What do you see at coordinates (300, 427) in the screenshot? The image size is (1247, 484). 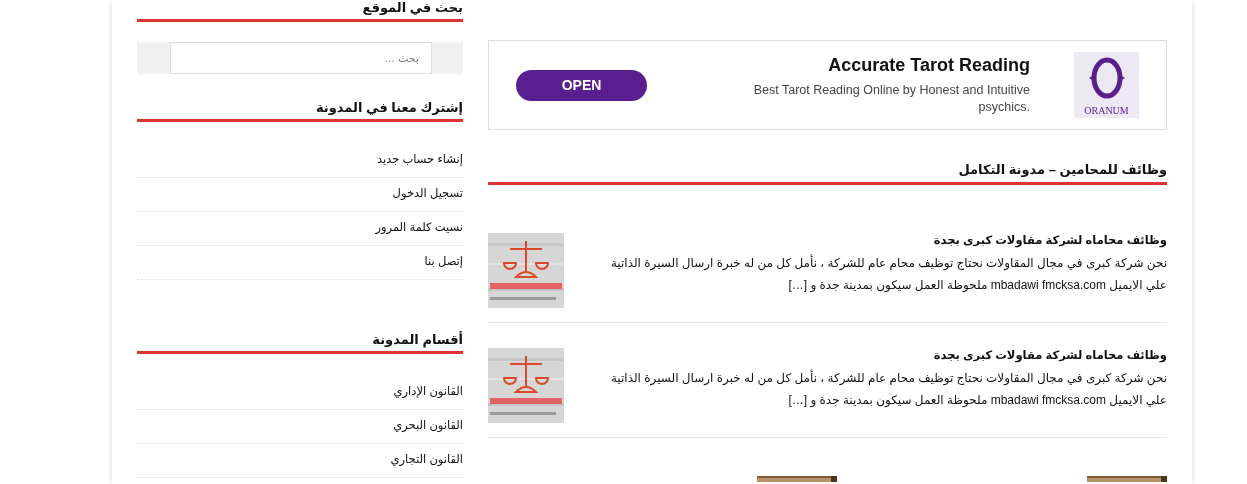 I see `sidebar-link: القانون البحري` at bounding box center [300, 427].